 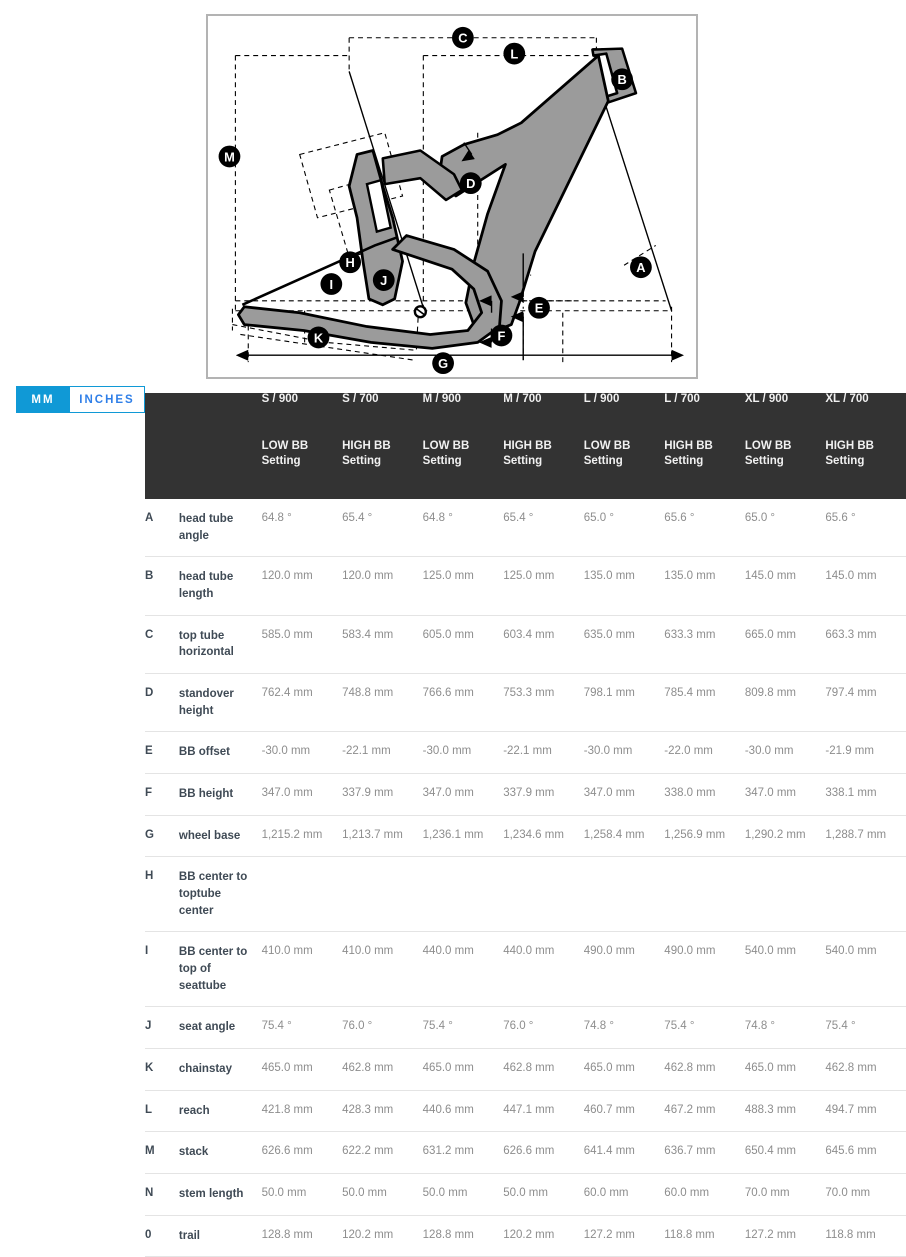 What do you see at coordinates (463, 836) in the screenshot?
I see `cell-value: 1,236.1 mm` at bounding box center [463, 836].